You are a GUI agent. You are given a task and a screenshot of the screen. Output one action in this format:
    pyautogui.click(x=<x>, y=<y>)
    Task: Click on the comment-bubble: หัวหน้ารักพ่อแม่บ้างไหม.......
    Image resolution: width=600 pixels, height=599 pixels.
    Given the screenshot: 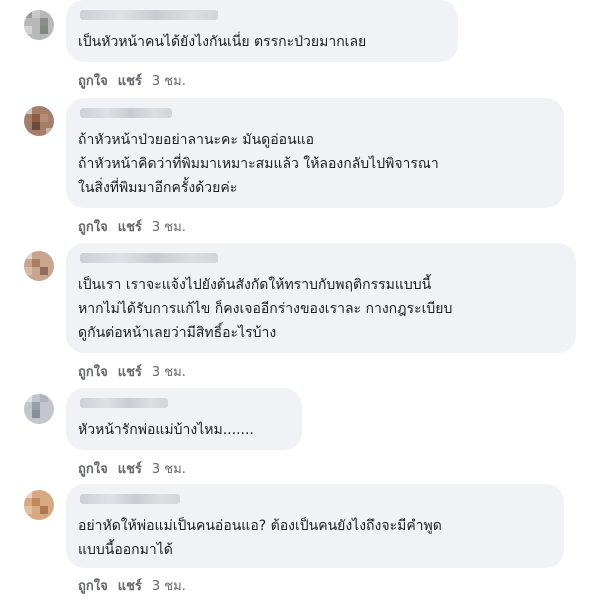 What is the action you would take?
    pyautogui.click(x=184, y=419)
    